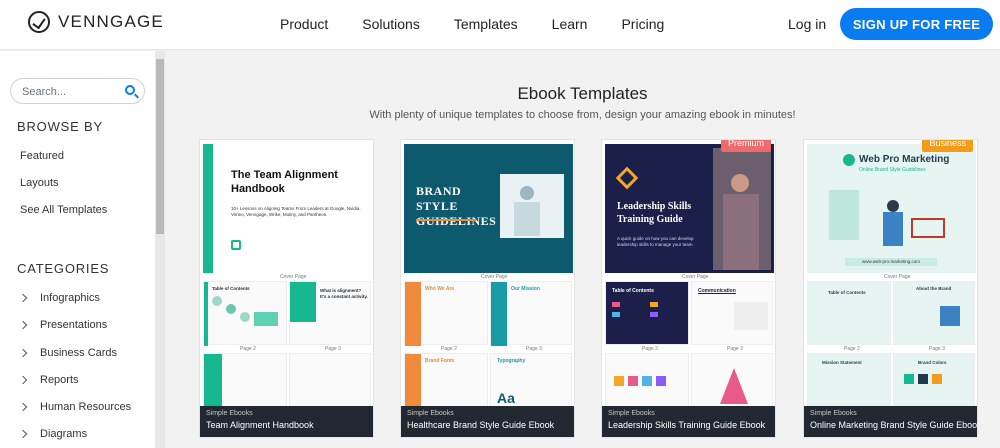  What do you see at coordinates (64, 434) in the screenshot?
I see `category-label: Diagrams` at bounding box center [64, 434].